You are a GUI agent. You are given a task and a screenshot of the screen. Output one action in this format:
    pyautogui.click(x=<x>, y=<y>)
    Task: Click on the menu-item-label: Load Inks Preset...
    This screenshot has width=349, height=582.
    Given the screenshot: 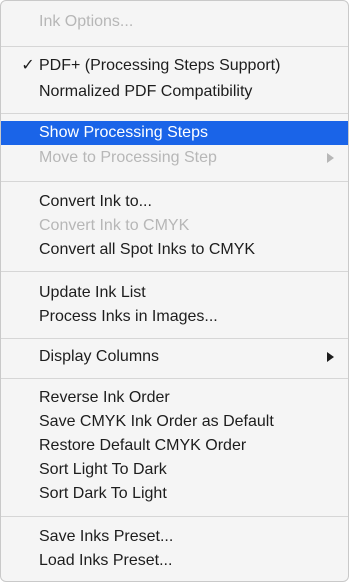 What is the action you would take?
    pyautogui.click(x=106, y=560)
    